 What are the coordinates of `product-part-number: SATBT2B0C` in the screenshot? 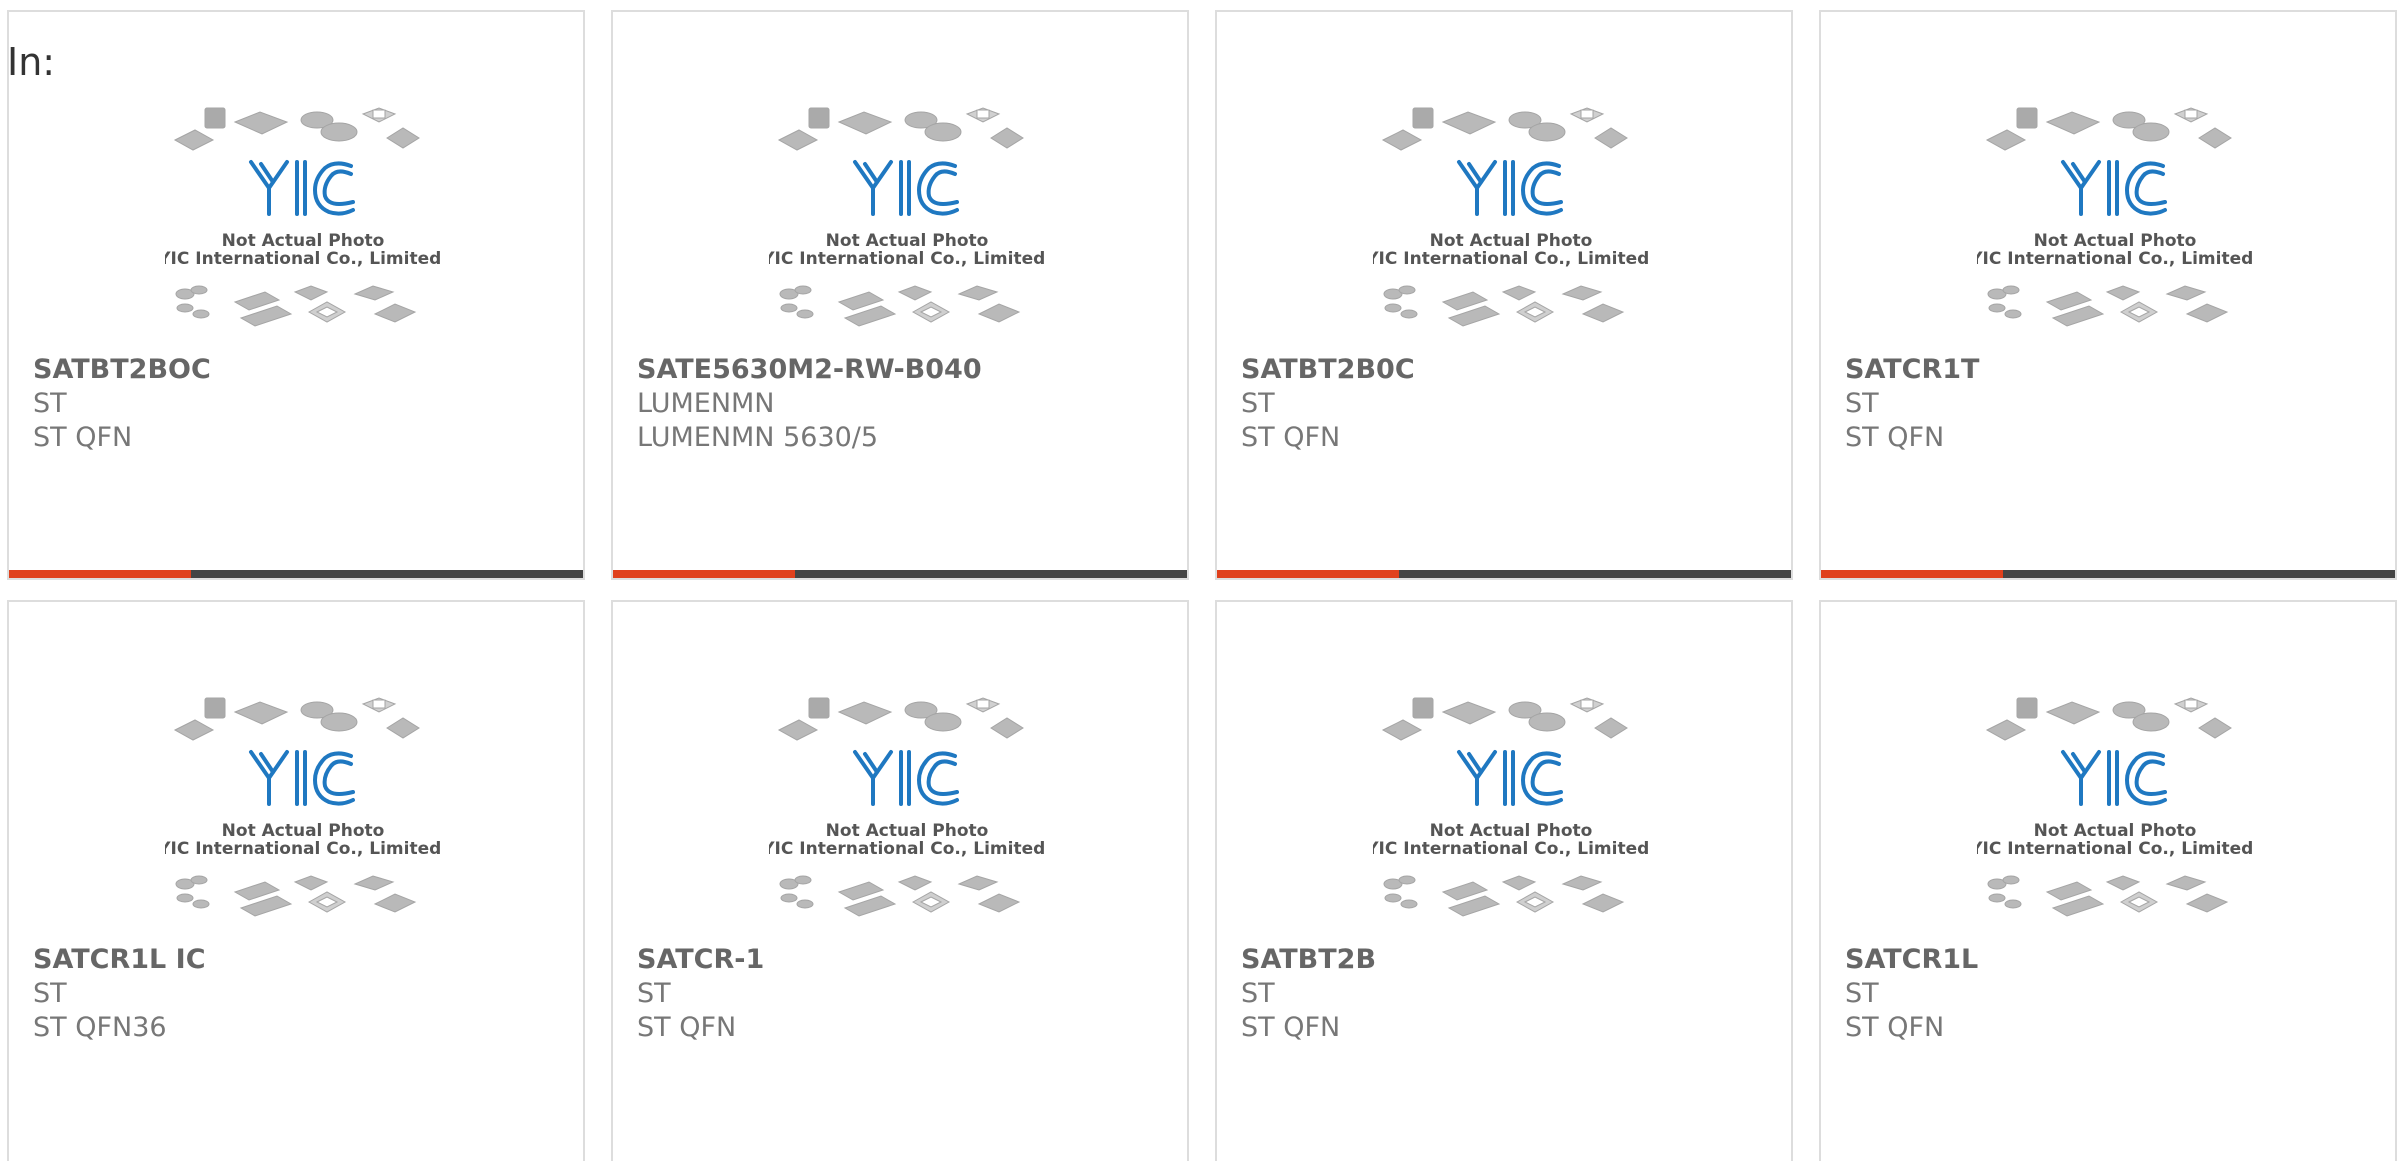 It's located at (1328, 369).